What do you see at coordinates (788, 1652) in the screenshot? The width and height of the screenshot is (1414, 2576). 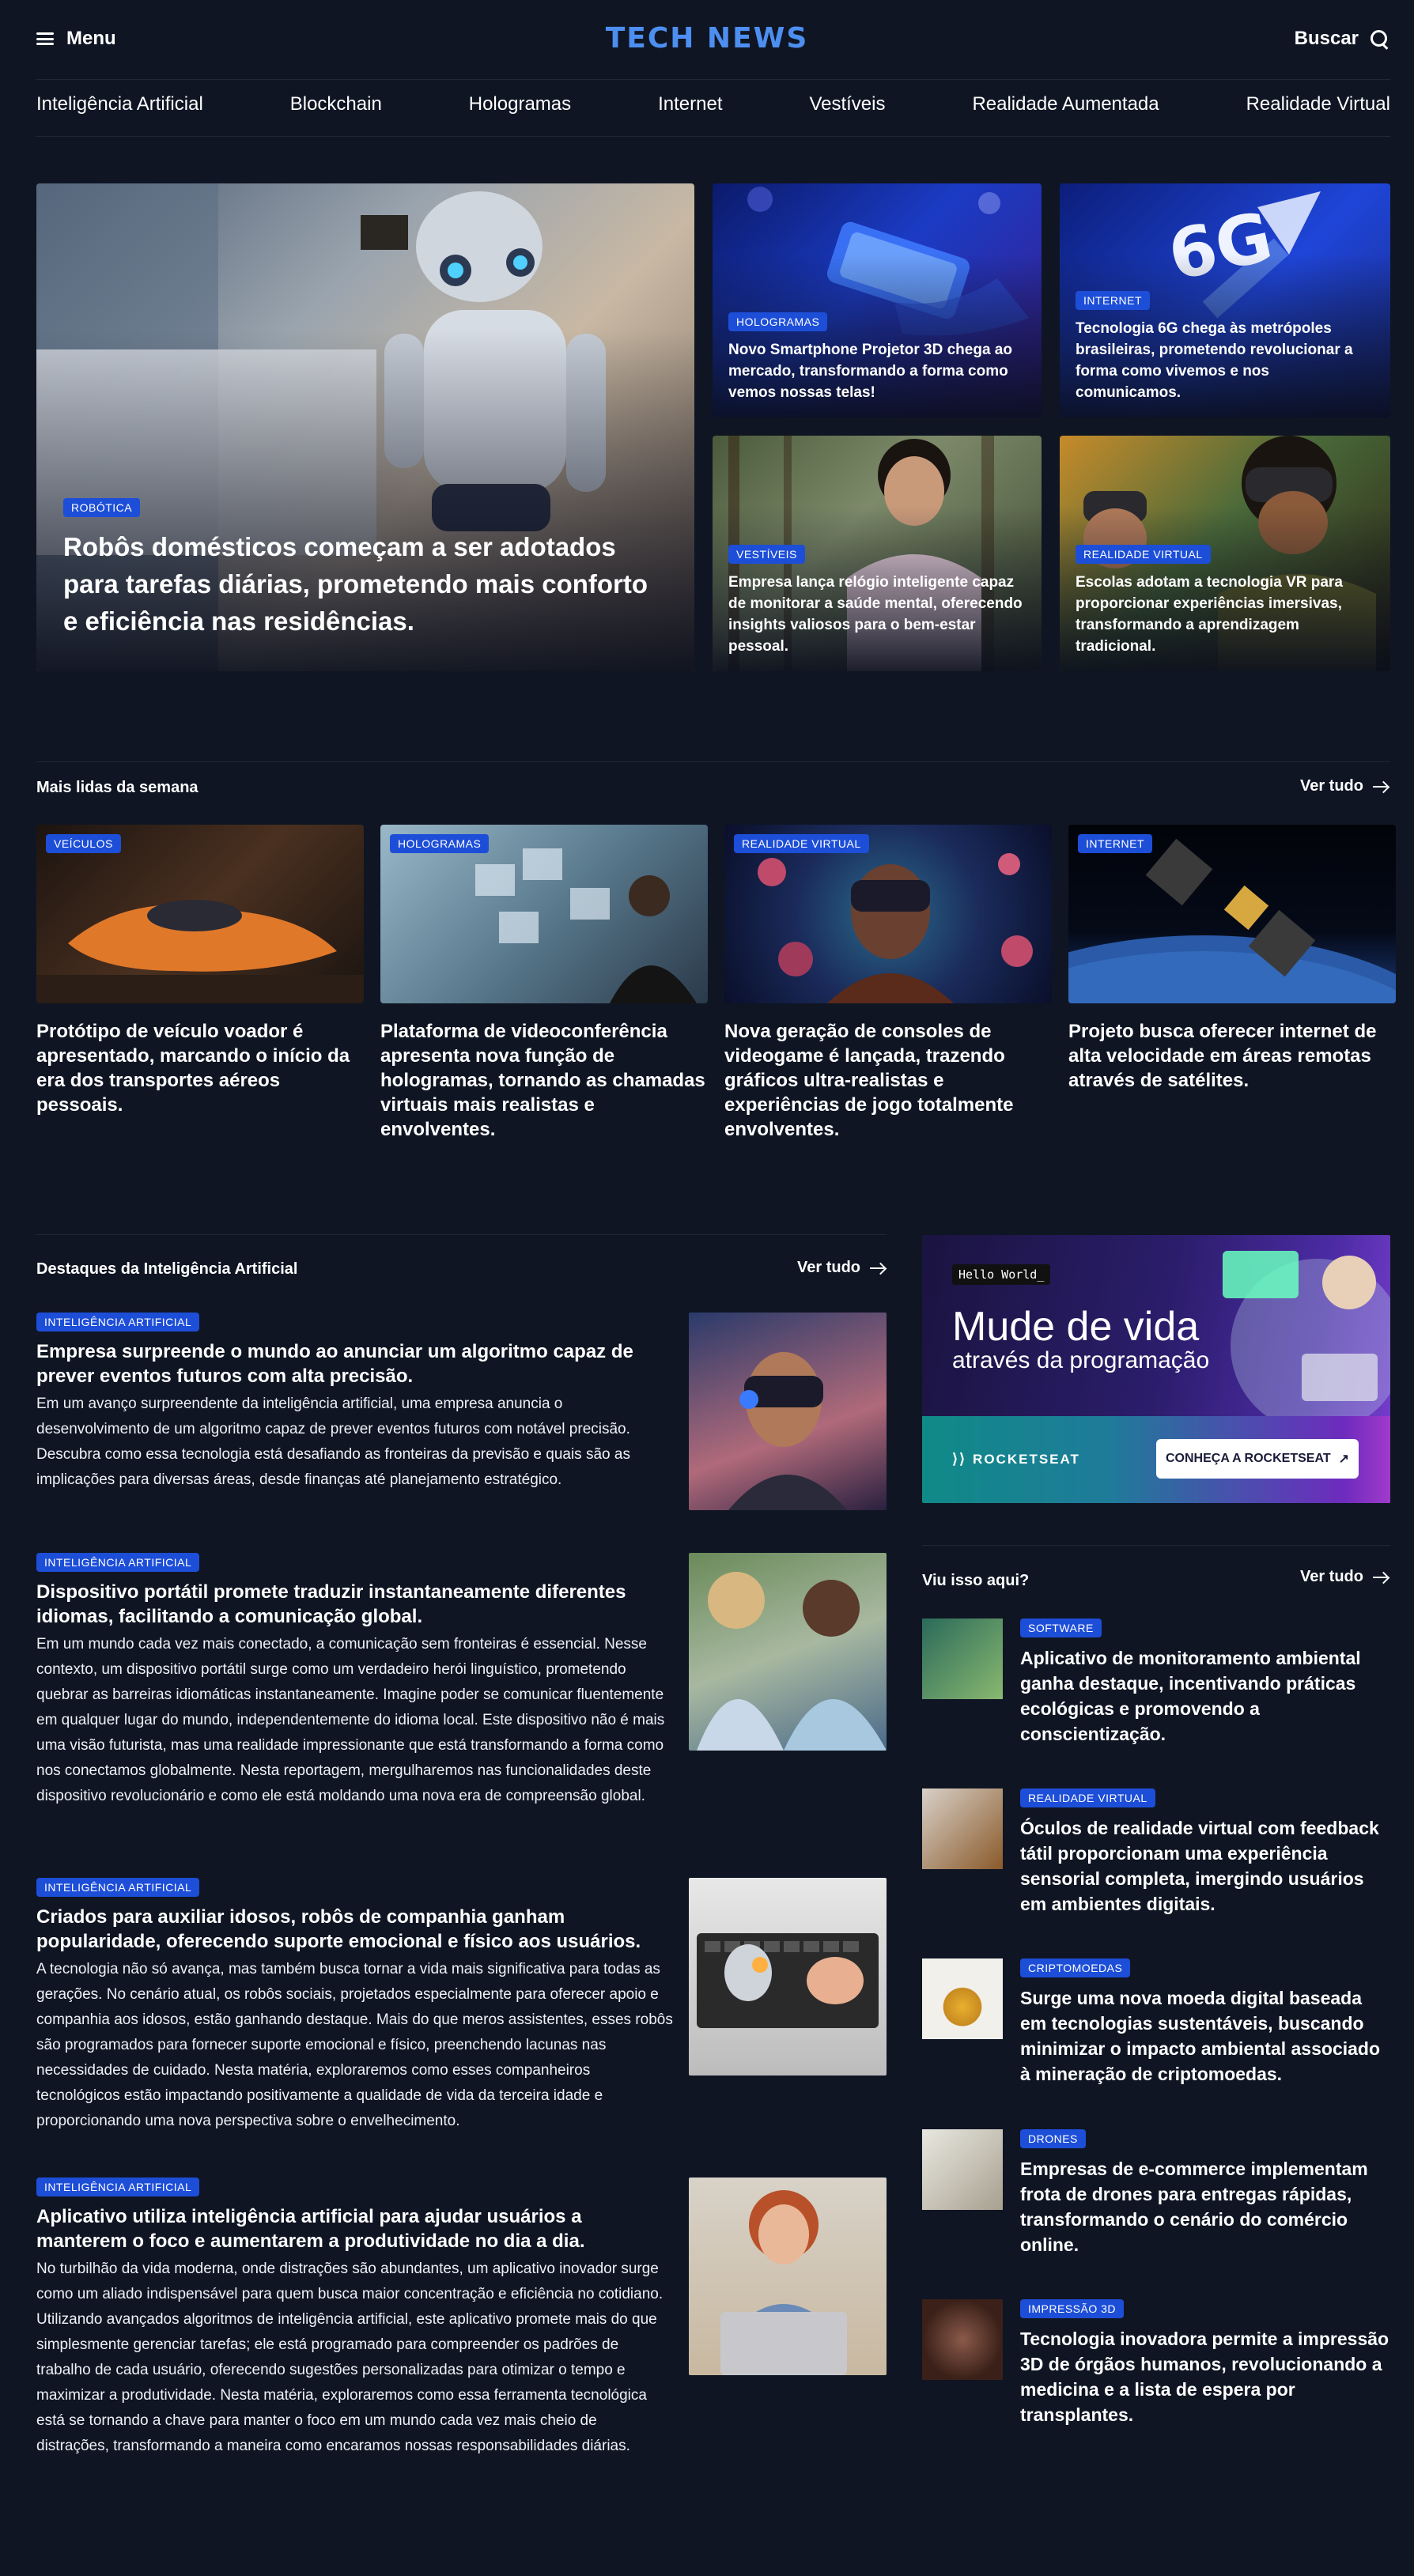 I see `translator-people-image` at bounding box center [788, 1652].